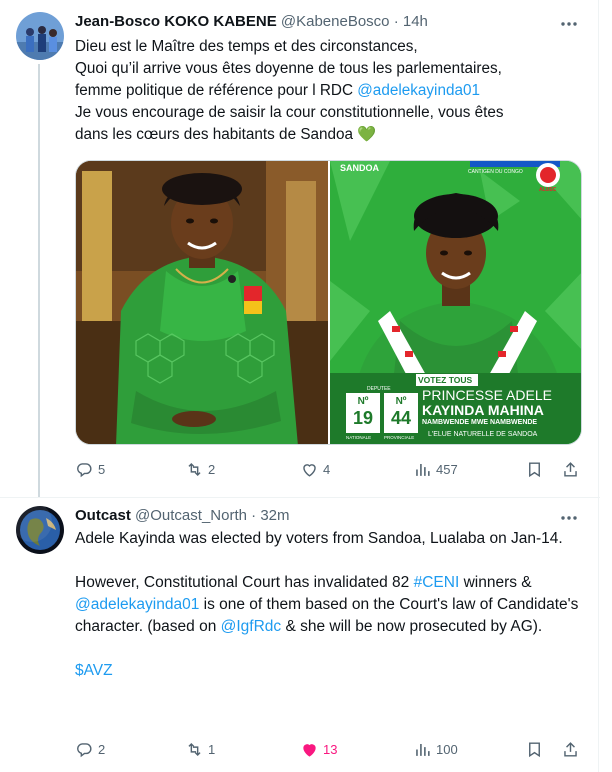 This screenshot has height=772, width=612. What do you see at coordinates (359, 437) in the screenshot?
I see `poster-national-label: NATIONALE` at bounding box center [359, 437].